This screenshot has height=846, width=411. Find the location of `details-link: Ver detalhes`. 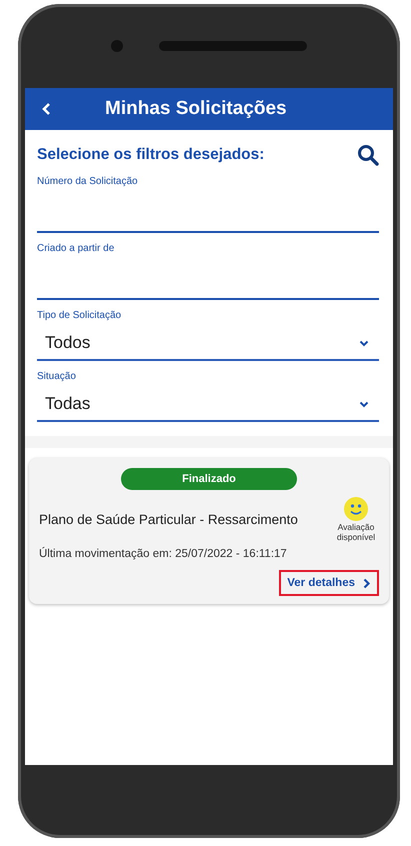

details-link: Ver detalhes is located at coordinates (329, 583).